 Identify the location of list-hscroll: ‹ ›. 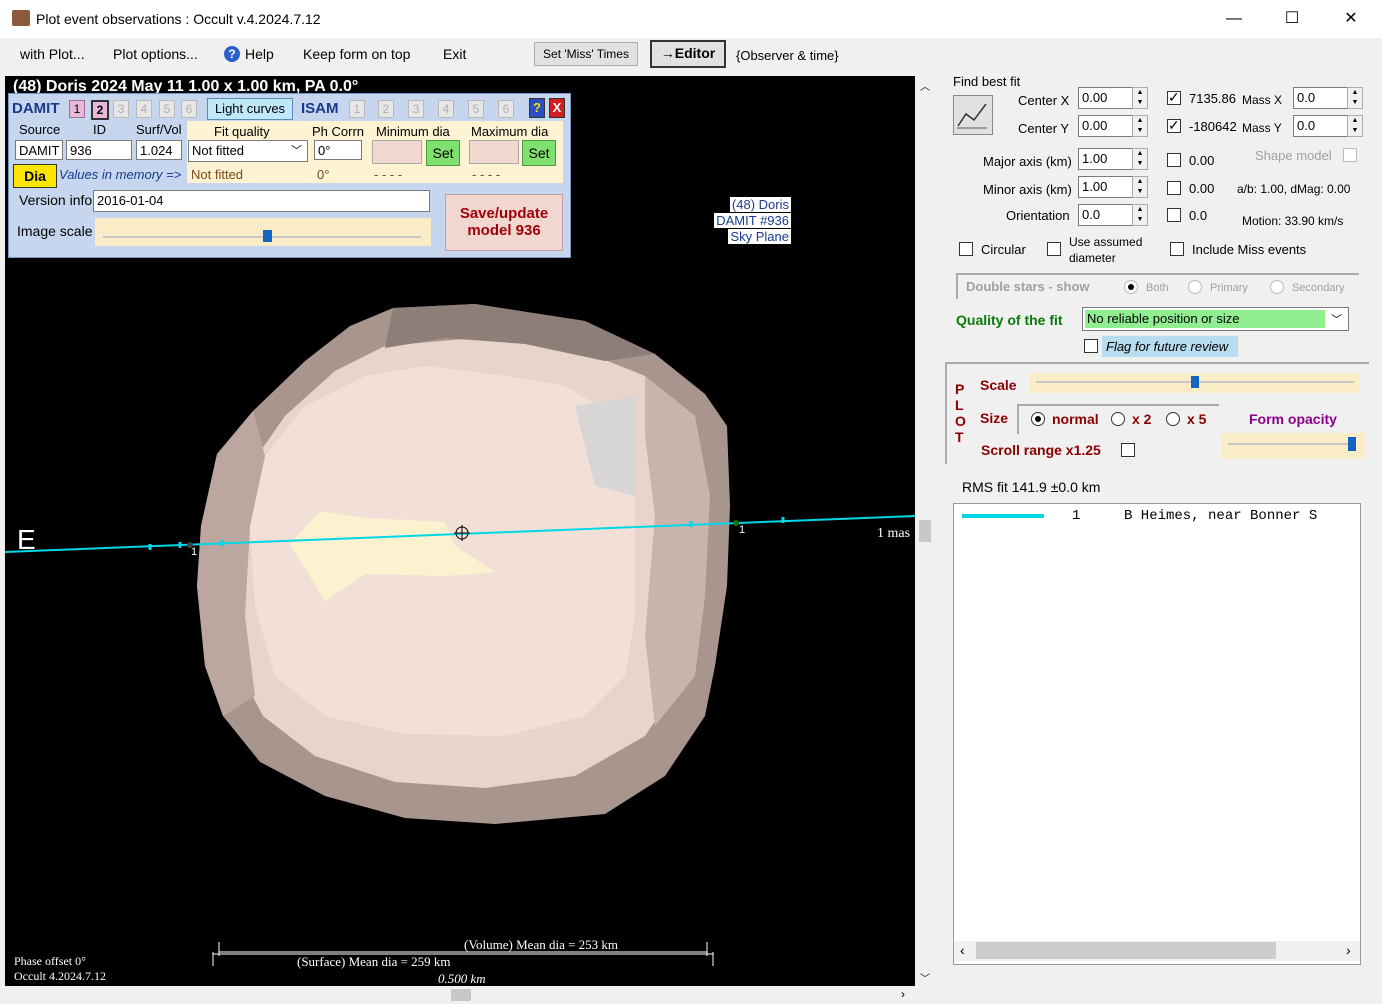
(1157, 951).